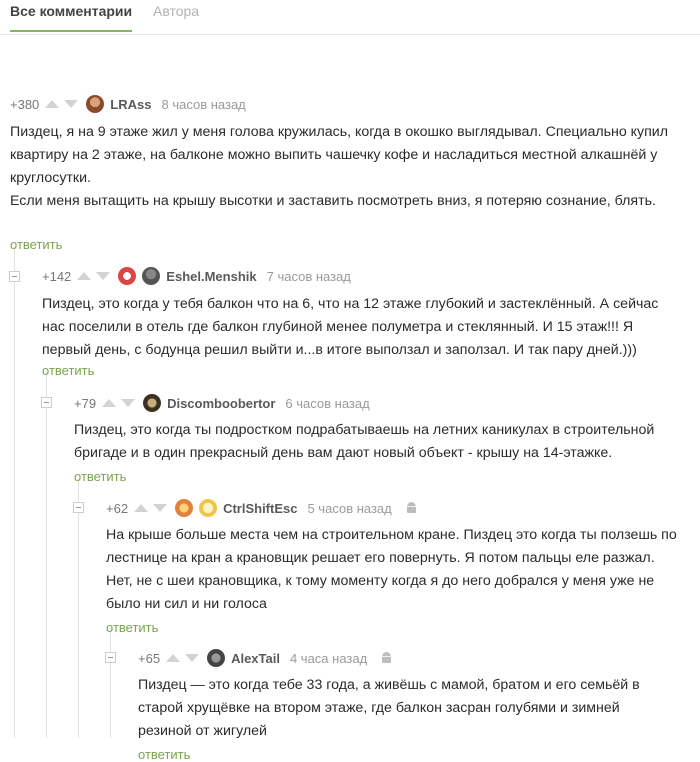  I want to click on comment-time: 5 часов назад, so click(349, 508).